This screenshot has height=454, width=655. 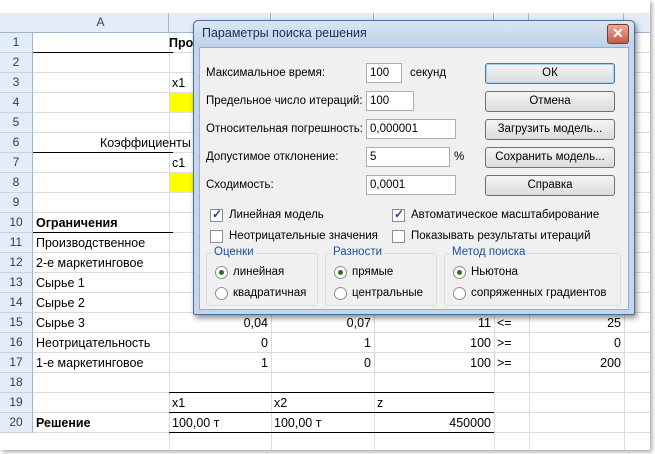 I want to click on auto-scale-checkbox, so click(x=398, y=214).